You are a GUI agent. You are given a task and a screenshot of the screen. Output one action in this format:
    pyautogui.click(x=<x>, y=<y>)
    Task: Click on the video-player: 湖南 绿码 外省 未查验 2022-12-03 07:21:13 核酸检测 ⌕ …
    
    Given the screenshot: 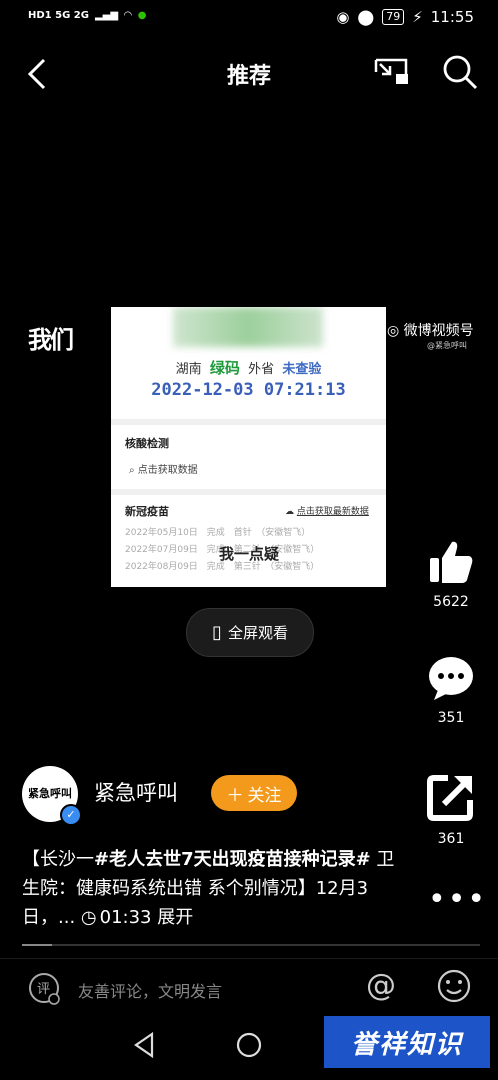 What is the action you would take?
    pyautogui.click(x=248, y=447)
    